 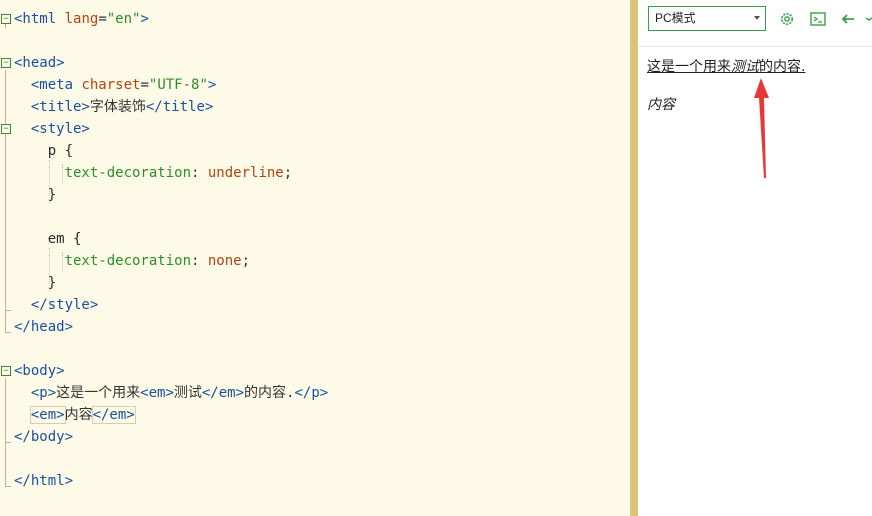 What do you see at coordinates (78, 415) in the screenshot?
I see `code-token: 内容` at bounding box center [78, 415].